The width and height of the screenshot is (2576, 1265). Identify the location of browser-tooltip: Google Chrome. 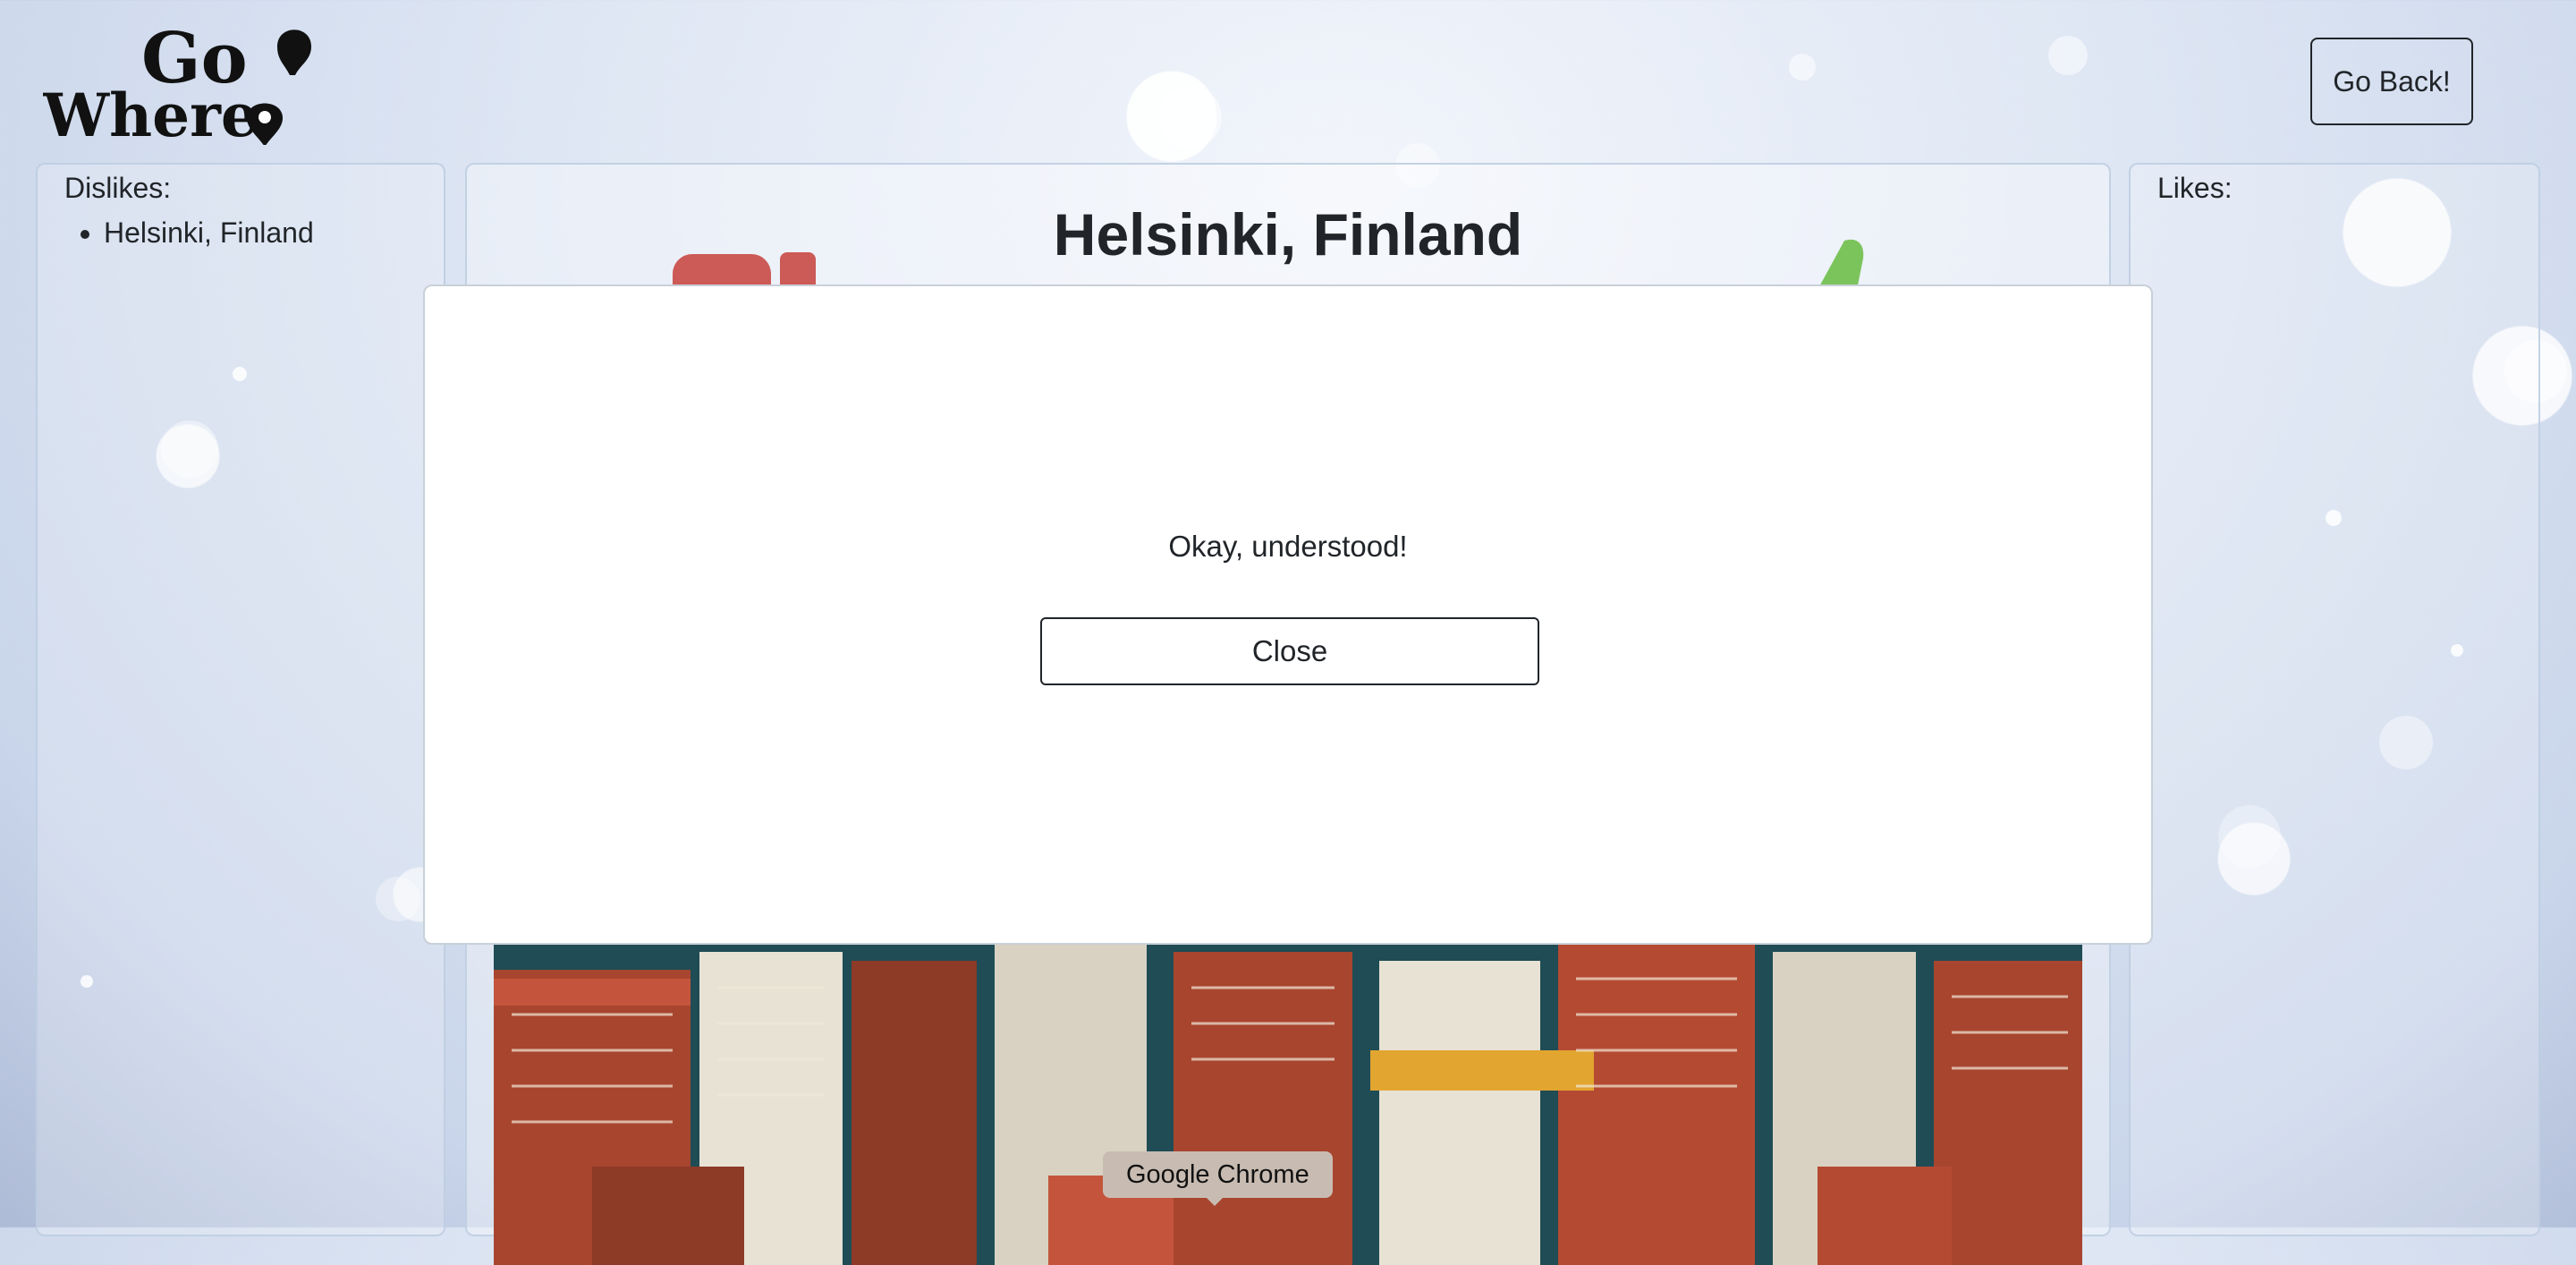
(1218, 1174).